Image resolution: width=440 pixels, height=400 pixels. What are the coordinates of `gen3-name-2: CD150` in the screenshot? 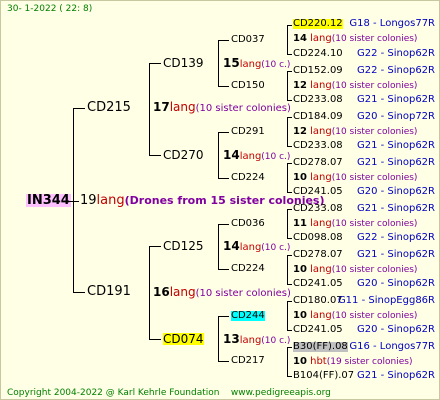 It's located at (248, 86).